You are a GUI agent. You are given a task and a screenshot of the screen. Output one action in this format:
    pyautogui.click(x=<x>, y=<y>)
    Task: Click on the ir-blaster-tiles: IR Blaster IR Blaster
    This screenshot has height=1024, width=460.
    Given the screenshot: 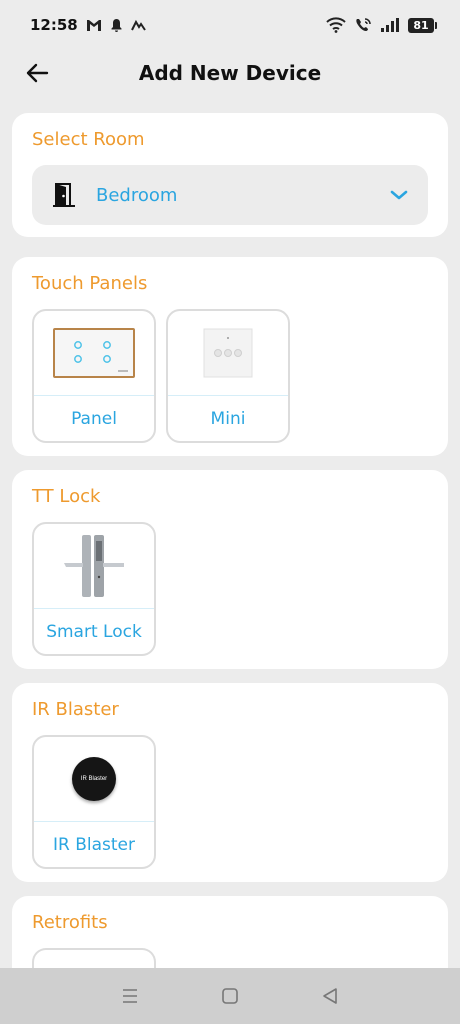 What is the action you would take?
    pyautogui.click(x=94, y=802)
    